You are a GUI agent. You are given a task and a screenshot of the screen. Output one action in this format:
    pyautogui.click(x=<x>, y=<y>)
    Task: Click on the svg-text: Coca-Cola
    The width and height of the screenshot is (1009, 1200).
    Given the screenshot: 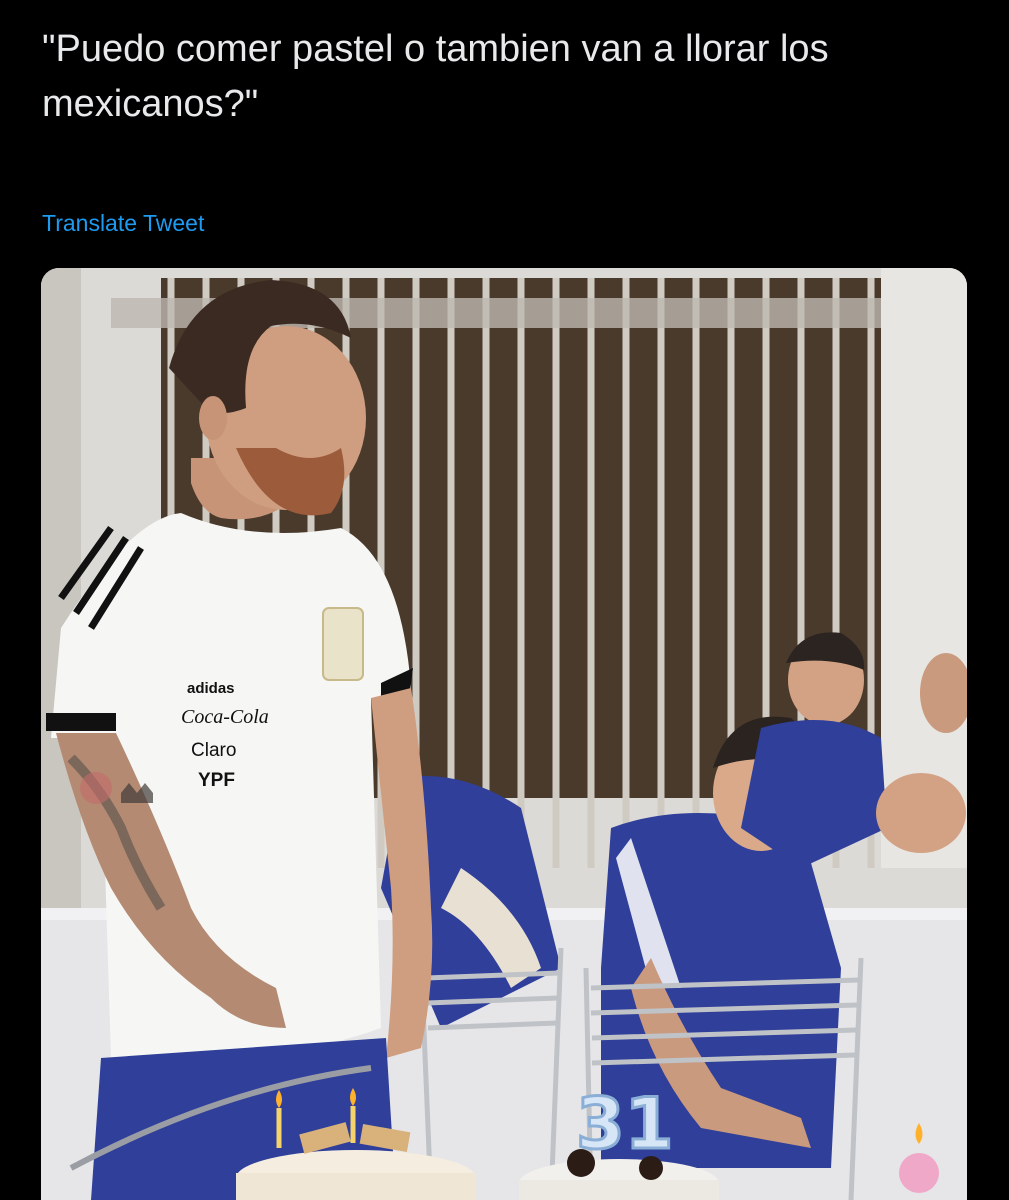 What is the action you would take?
    pyautogui.click(x=225, y=717)
    